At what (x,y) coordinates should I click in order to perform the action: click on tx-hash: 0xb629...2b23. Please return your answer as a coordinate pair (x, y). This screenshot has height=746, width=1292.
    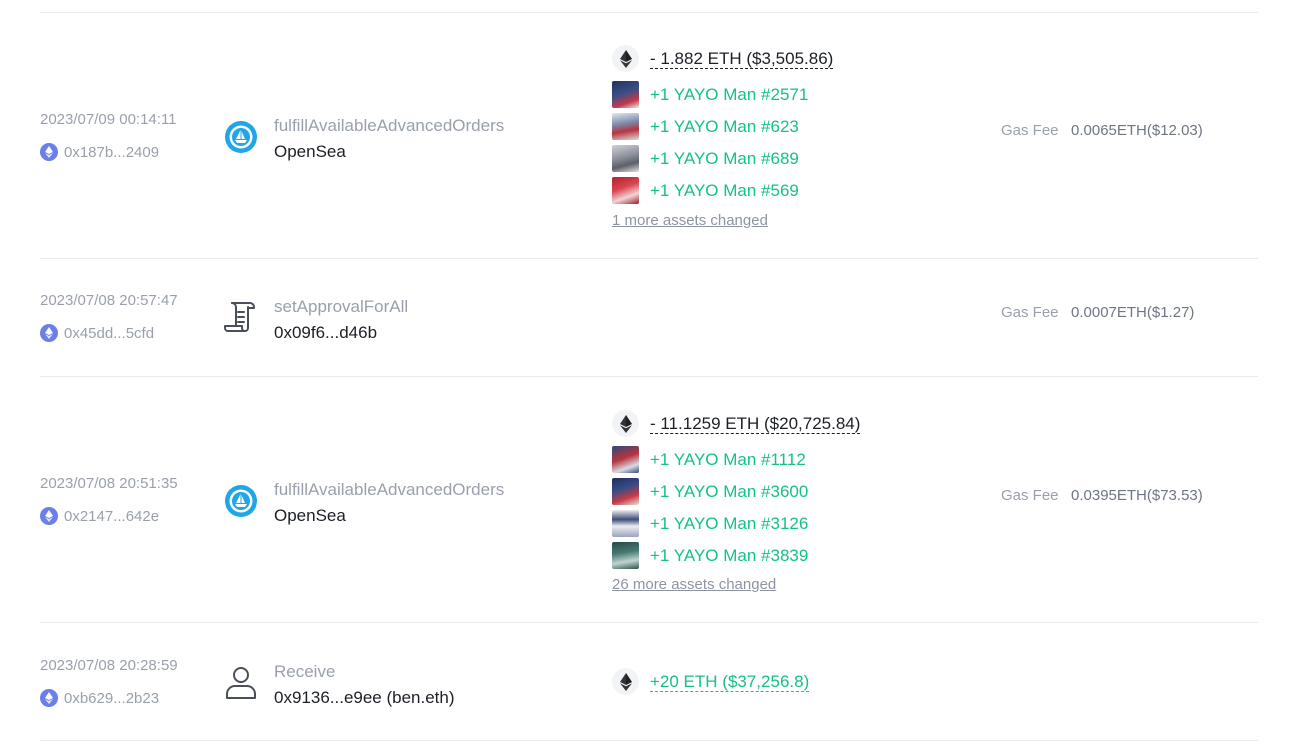
    Looking at the image, I should click on (112, 698).